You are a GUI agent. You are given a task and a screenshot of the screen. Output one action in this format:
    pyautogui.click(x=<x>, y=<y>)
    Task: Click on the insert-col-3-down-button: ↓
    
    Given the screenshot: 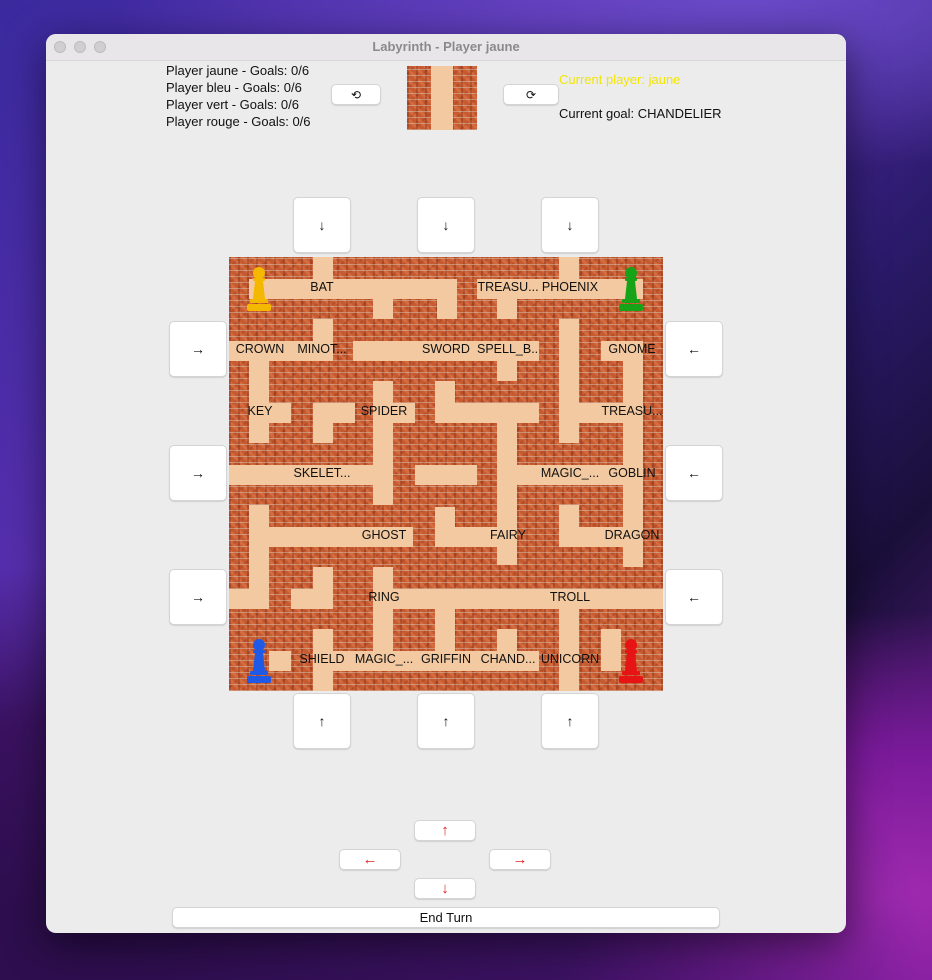 What is the action you would take?
    pyautogui.click(x=446, y=225)
    